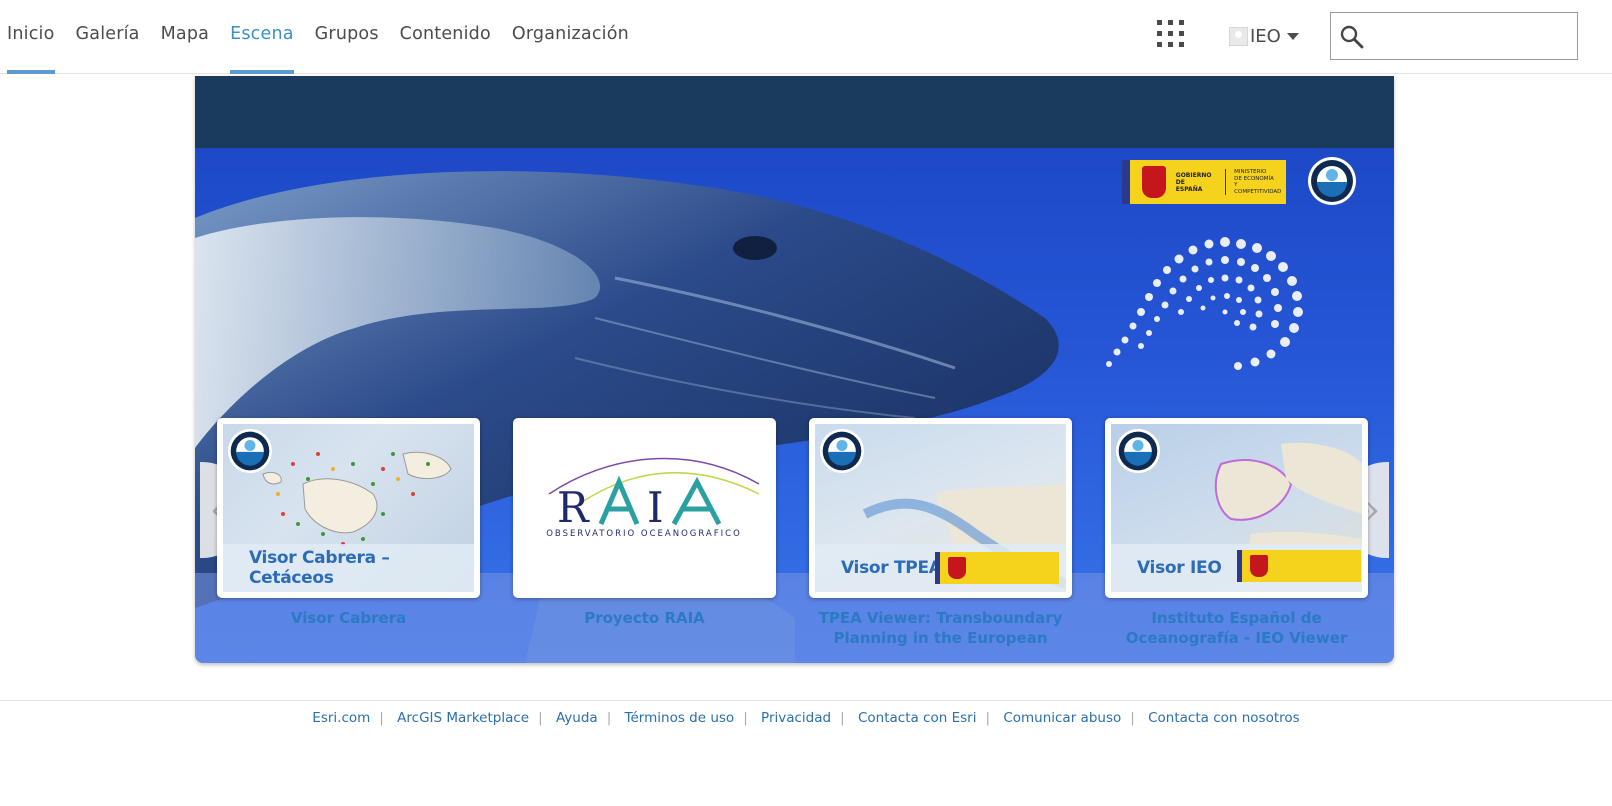 This screenshot has width=1612, height=806. What do you see at coordinates (644, 618) in the screenshot?
I see `card-title: Proyecto RAIA` at bounding box center [644, 618].